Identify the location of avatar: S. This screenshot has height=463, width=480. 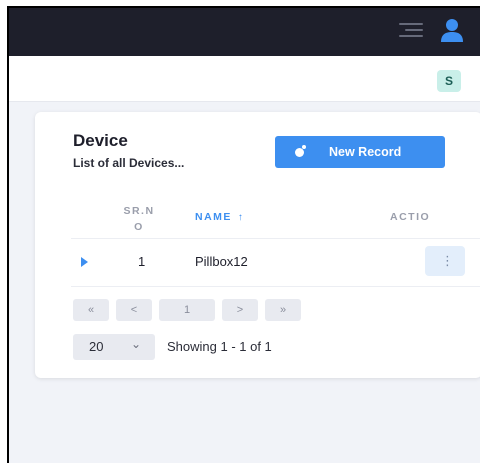
(449, 81).